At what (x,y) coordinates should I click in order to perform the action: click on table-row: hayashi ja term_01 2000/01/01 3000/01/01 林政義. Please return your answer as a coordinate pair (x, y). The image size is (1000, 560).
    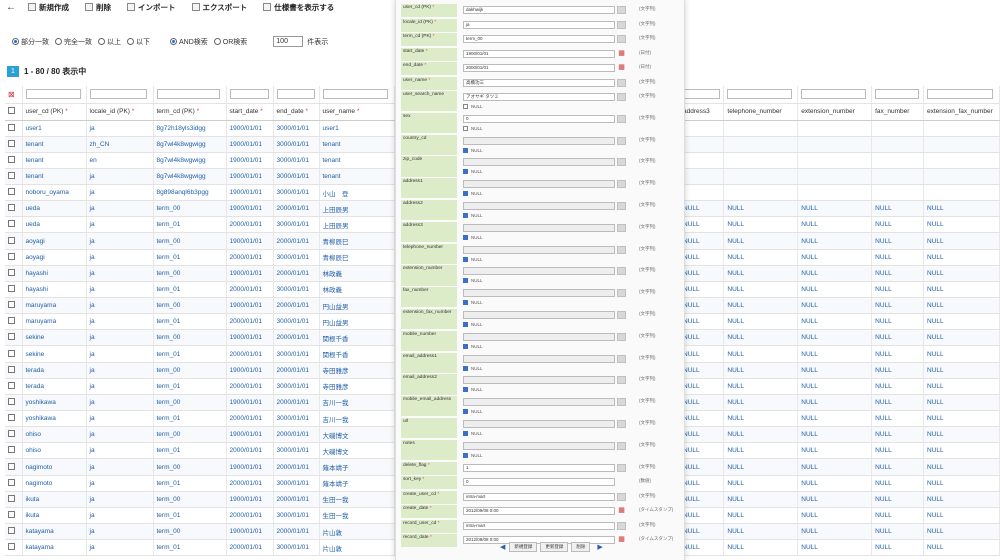
    Looking at the image, I should click on (200, 290).